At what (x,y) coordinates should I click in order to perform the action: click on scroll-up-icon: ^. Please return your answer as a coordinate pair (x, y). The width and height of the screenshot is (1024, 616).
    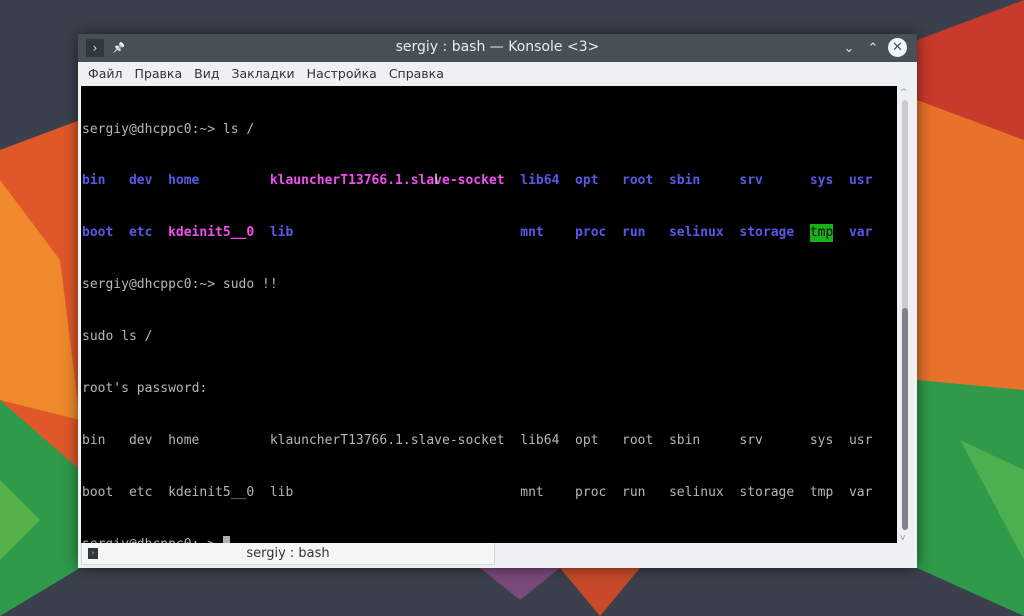
    Looking at the image, I should click on (904, 93).